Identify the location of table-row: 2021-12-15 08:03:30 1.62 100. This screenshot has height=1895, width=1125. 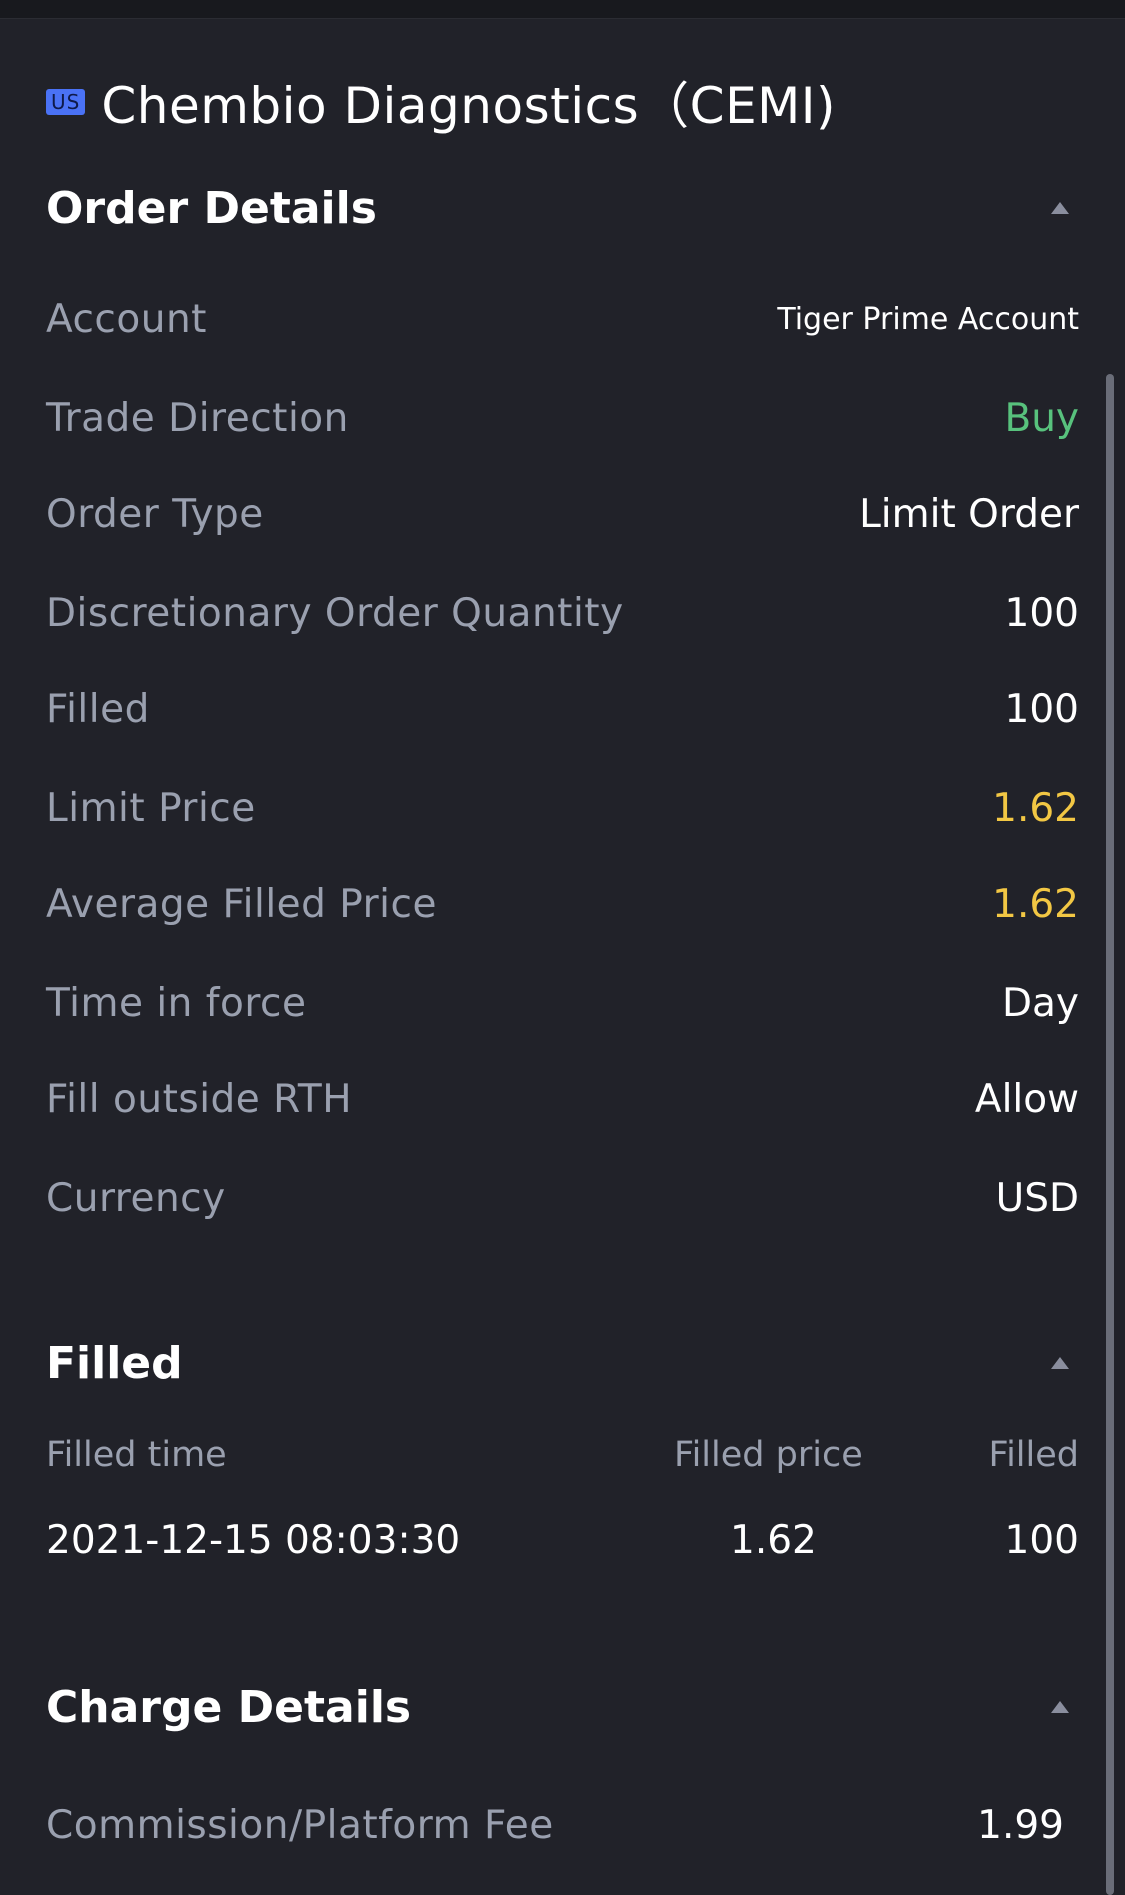
(562, 1540).